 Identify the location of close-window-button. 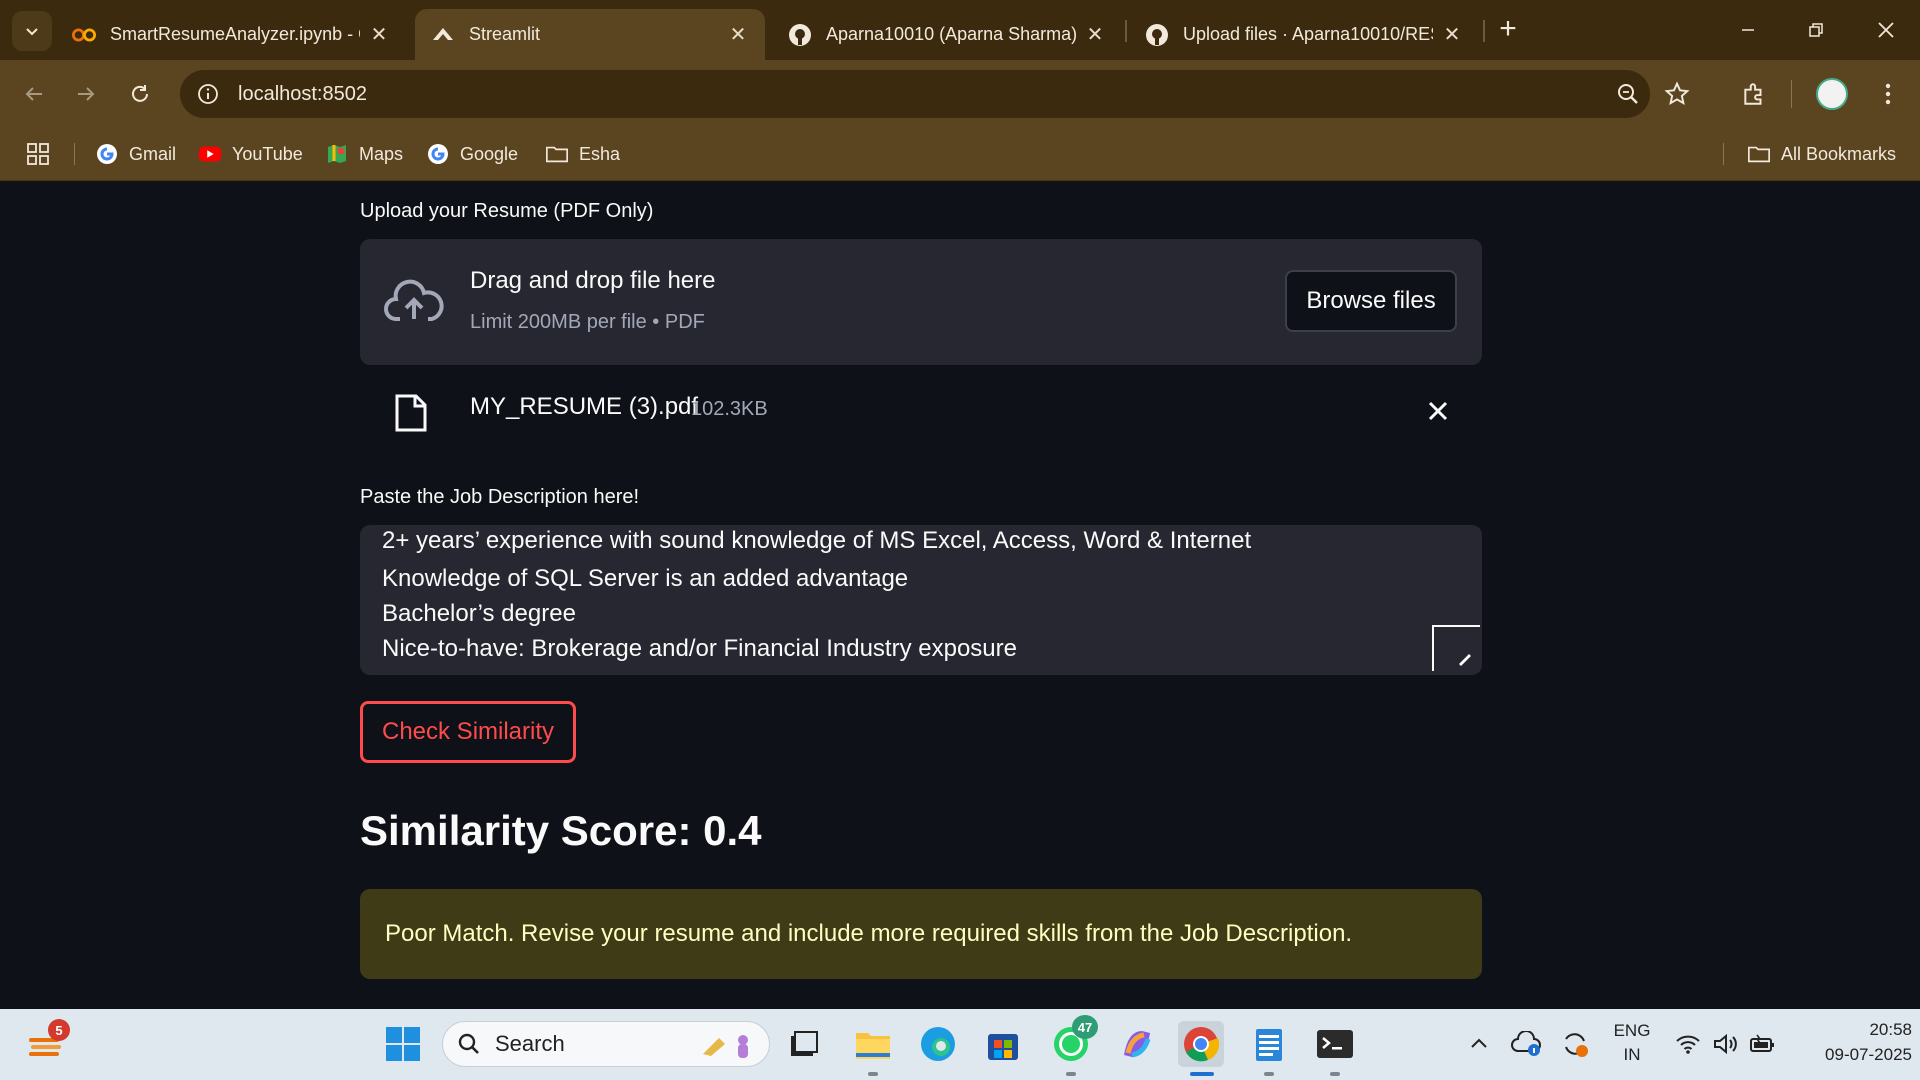
(1886, 30).